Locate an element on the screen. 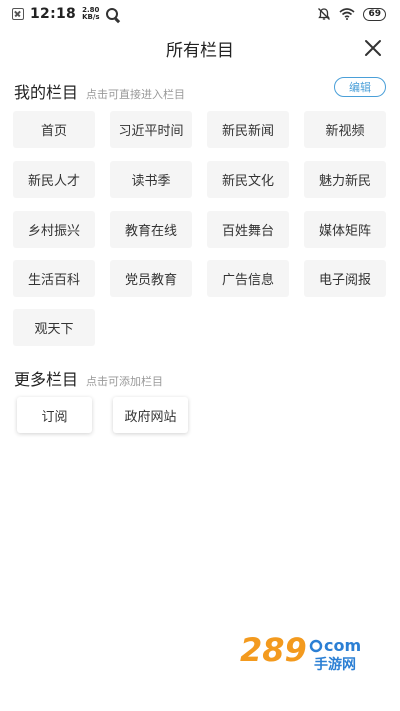 This screenshot has height=711, width=400. channel-chip: 魅力新民 is located at coordinates (345, 179).